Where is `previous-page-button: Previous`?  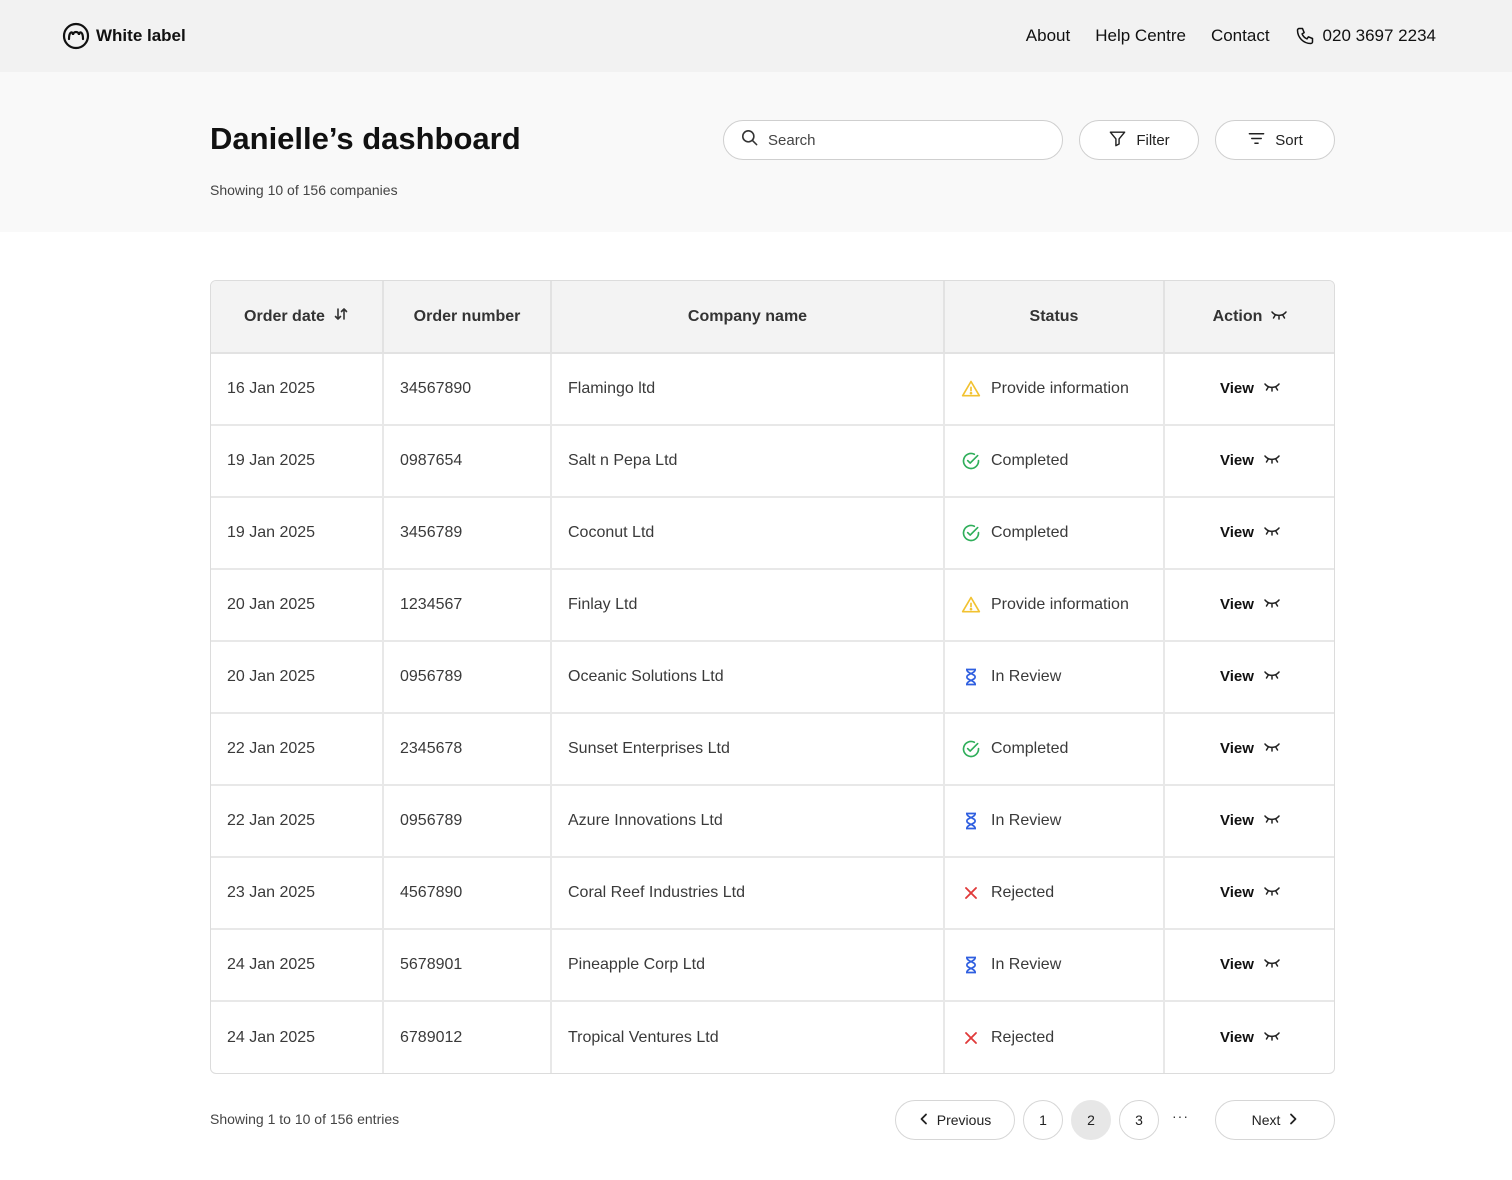
previous-page-button: Previous is located at coordinates (955, 1120).